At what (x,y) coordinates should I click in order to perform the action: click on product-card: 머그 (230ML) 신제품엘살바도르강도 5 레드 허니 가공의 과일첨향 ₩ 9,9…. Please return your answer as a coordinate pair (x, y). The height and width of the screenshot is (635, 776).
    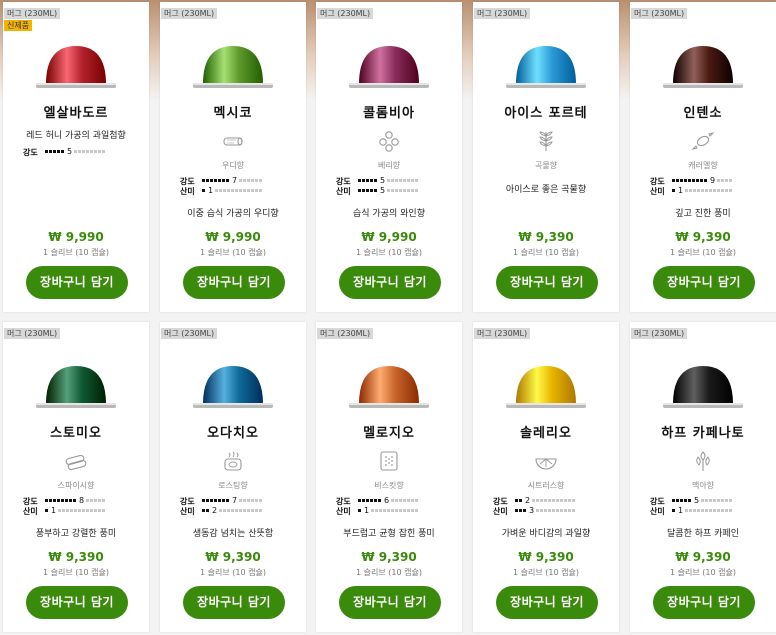
    Looking at the image, I should click on (76, 157).